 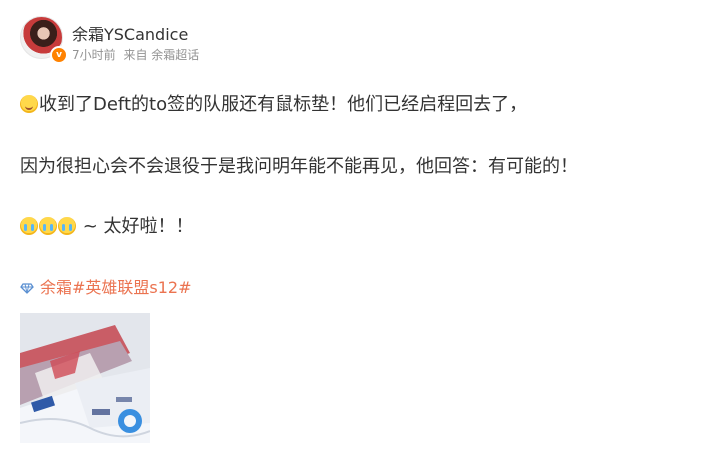 I want to click on post-meta: 7小时前 来自 余霜超话, so click(x=137, y=54).